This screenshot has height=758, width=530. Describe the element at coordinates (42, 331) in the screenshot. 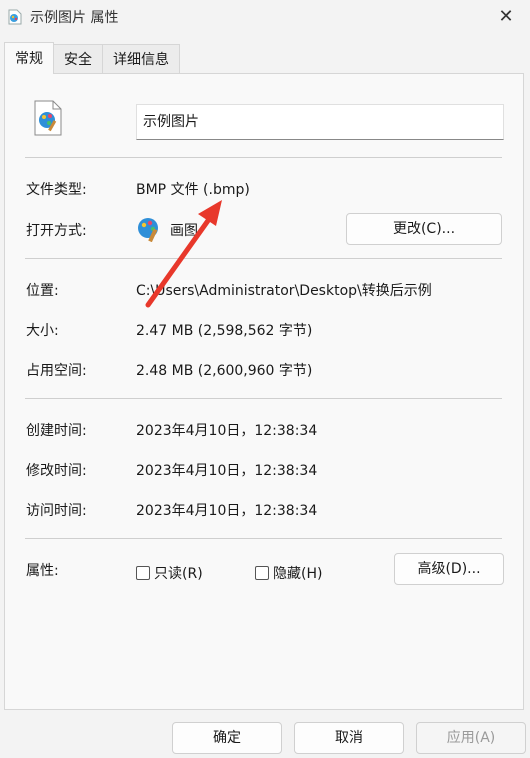

I see `size-label: 大小:` at that location.